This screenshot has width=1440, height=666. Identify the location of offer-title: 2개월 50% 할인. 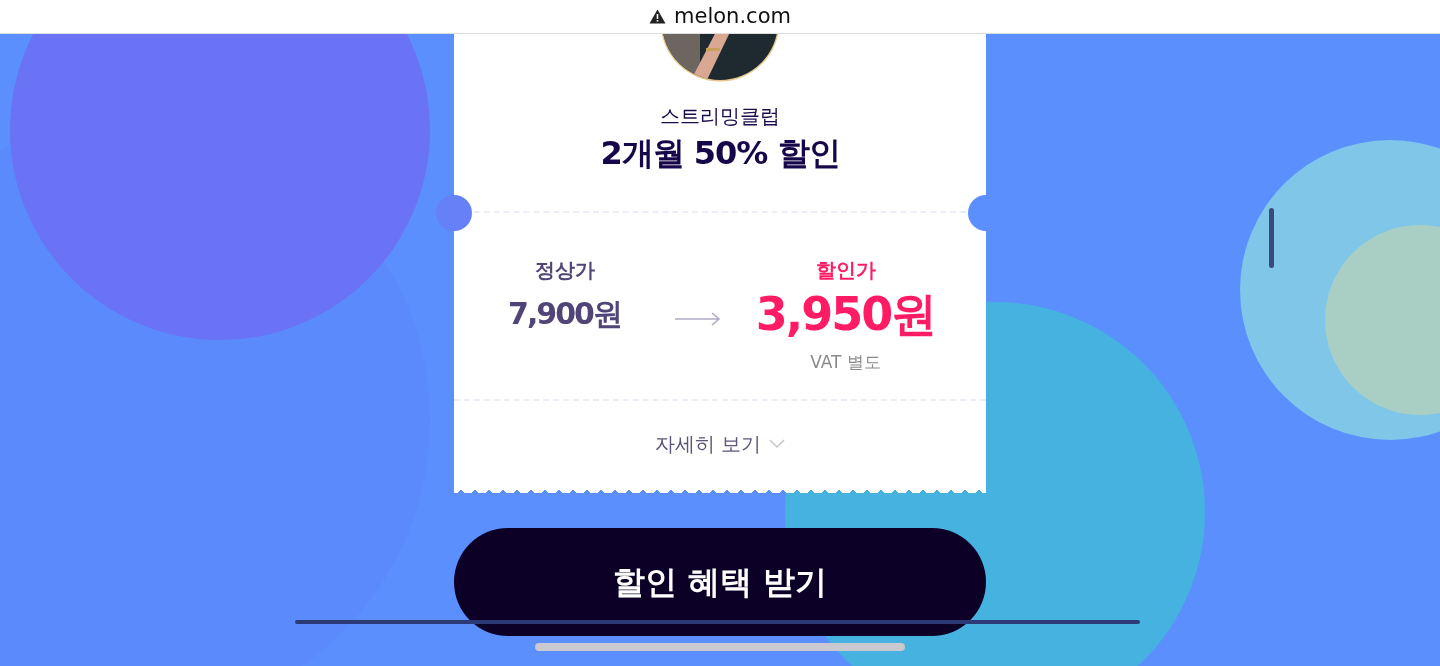
(720, 153).